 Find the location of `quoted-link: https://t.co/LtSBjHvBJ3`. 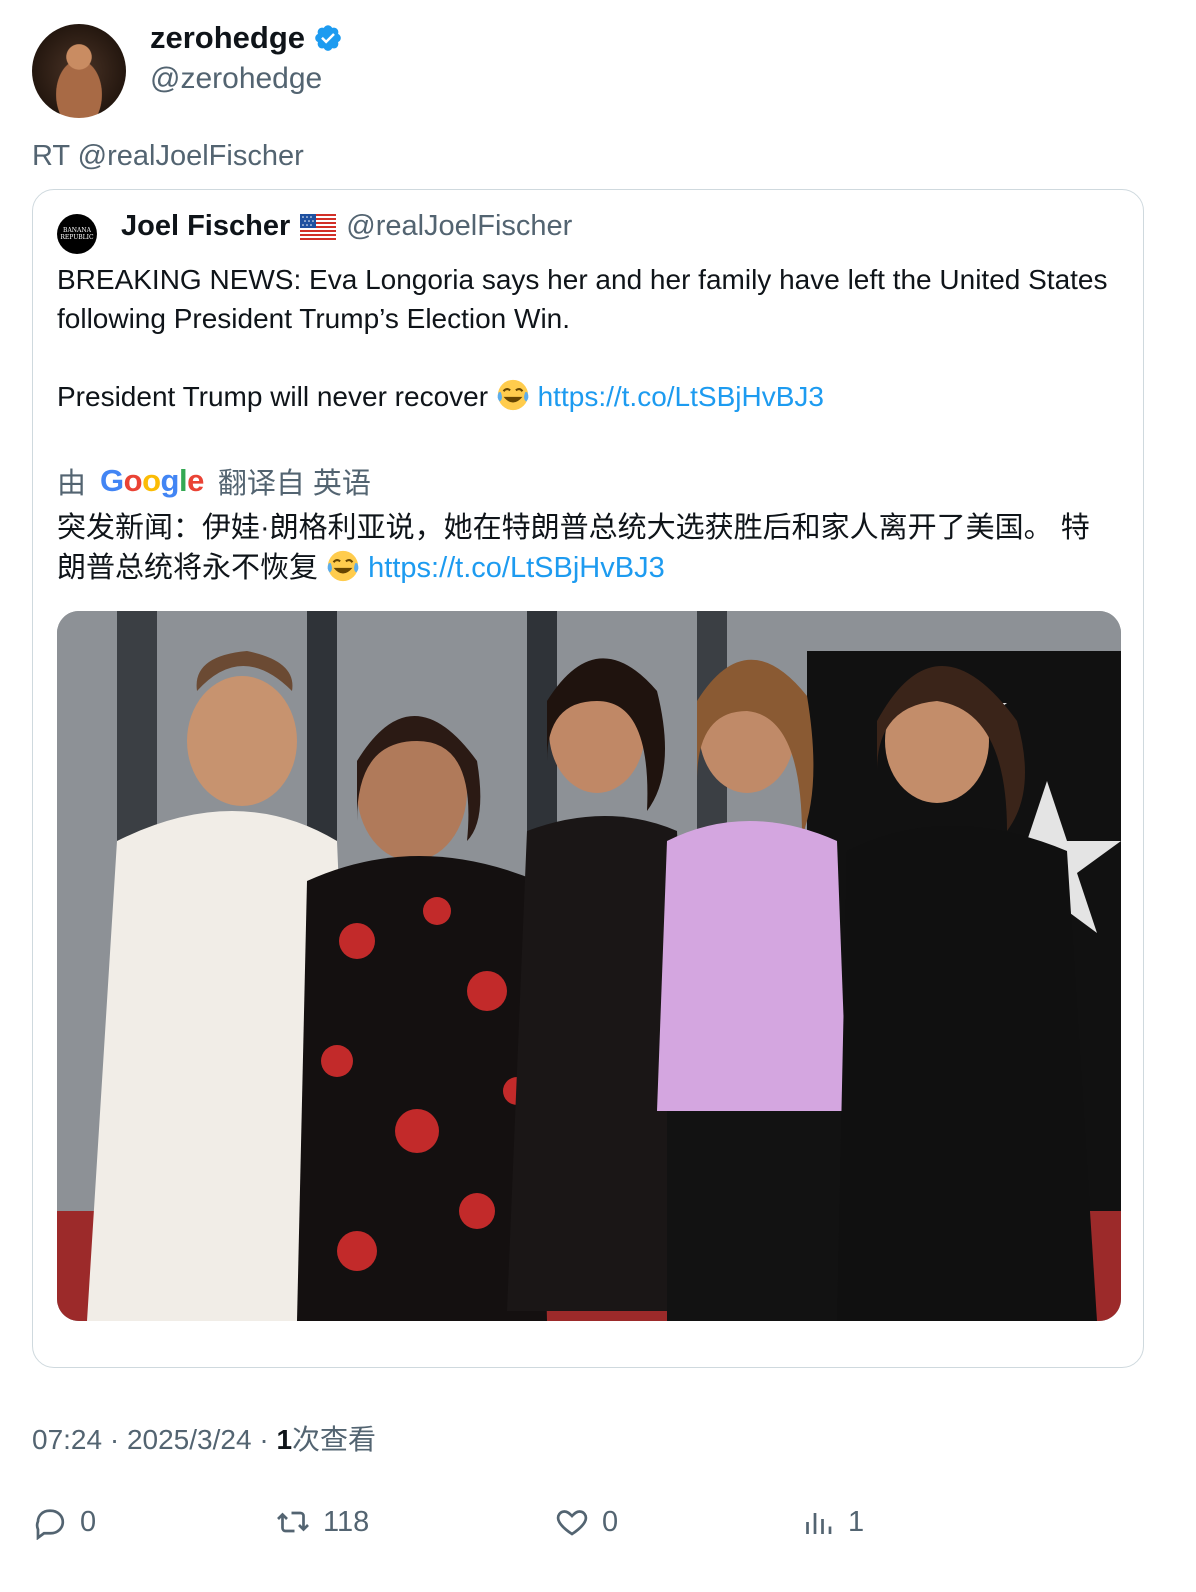

quoted-link: https://t.co/LtSBjHvBJ3 is located at coordinates (681, 396).